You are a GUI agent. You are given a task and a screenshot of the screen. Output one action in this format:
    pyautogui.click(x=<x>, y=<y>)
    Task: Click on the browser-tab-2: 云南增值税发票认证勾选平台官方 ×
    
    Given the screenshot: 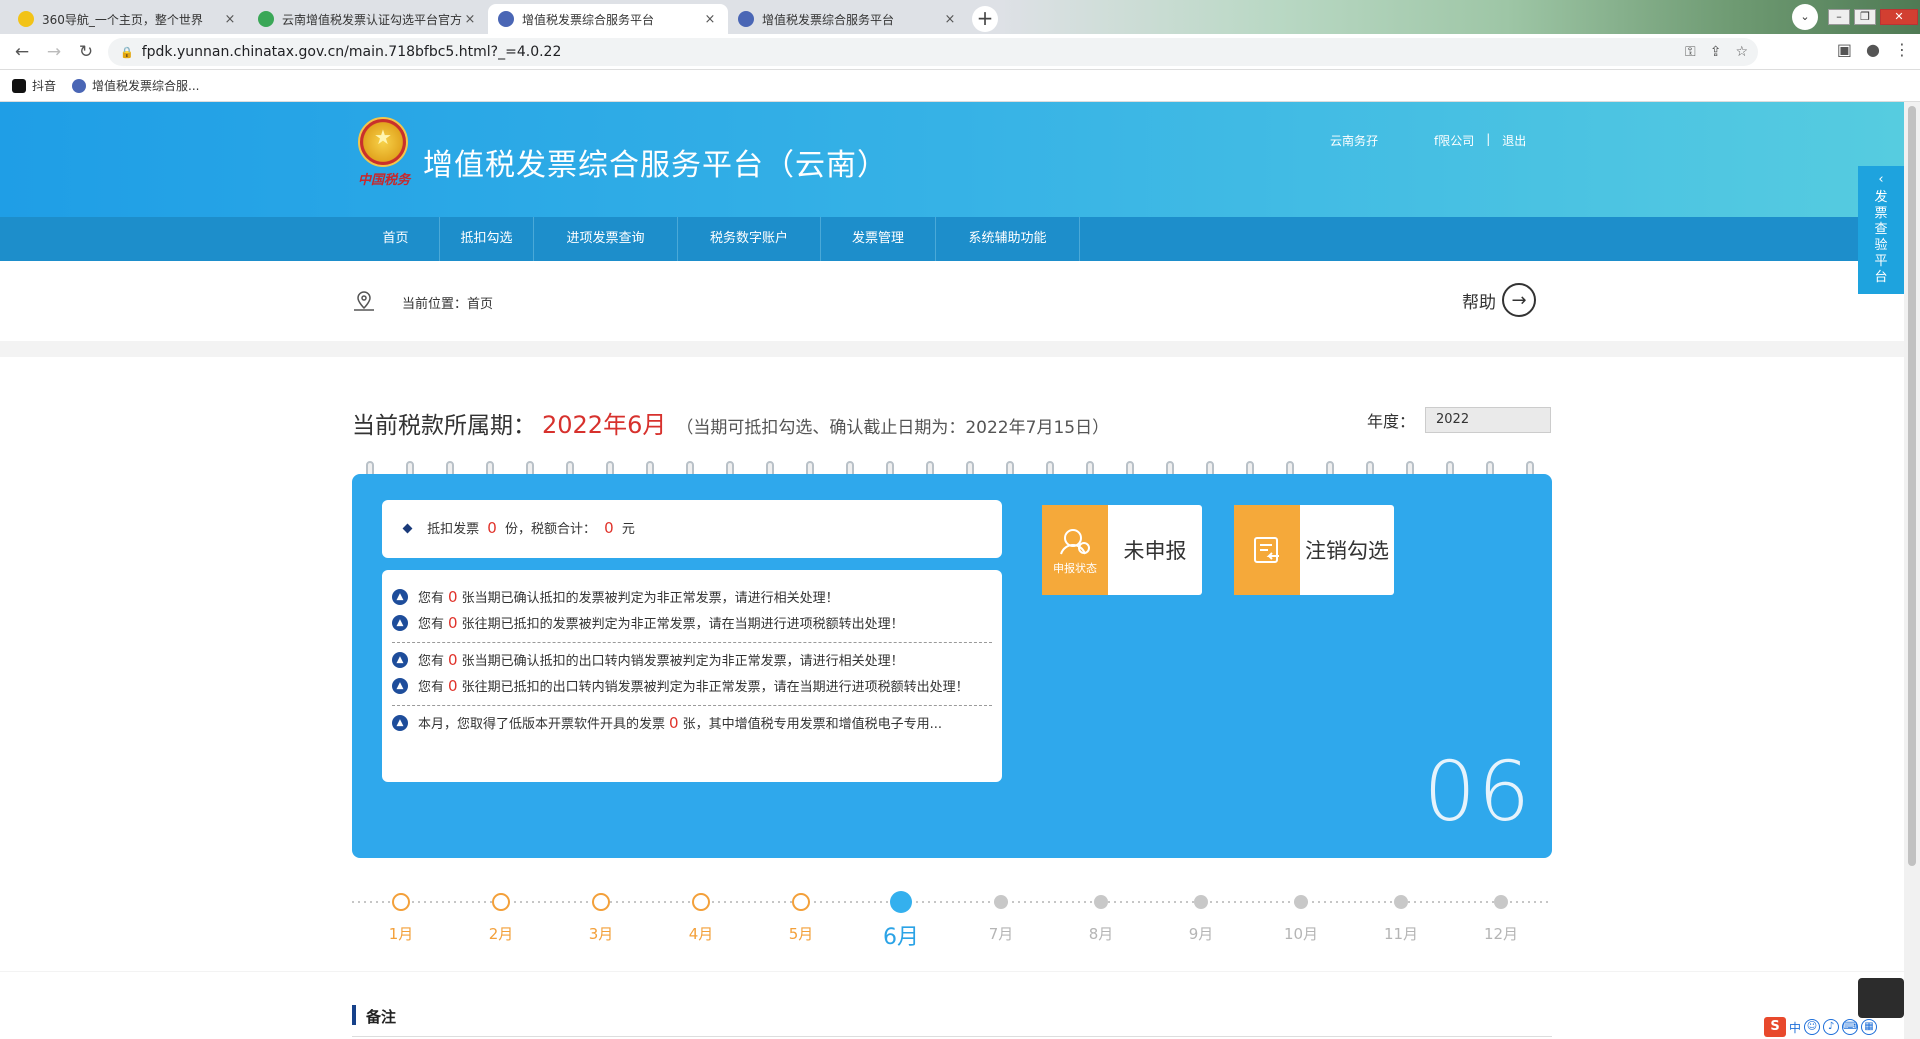 What is the action you would take?
    pyautogui.click(x=368, y=19)
    